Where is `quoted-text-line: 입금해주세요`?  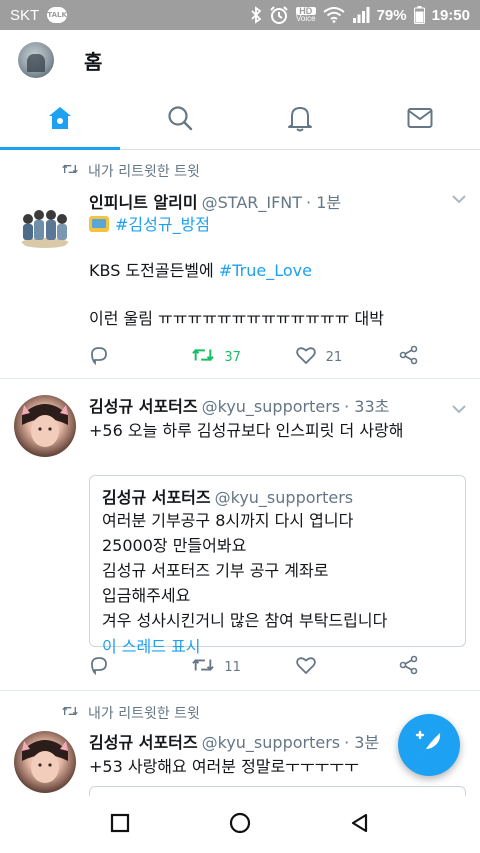 quoted-text-line: 입금해주세요 is located at coordinates (146, 595).